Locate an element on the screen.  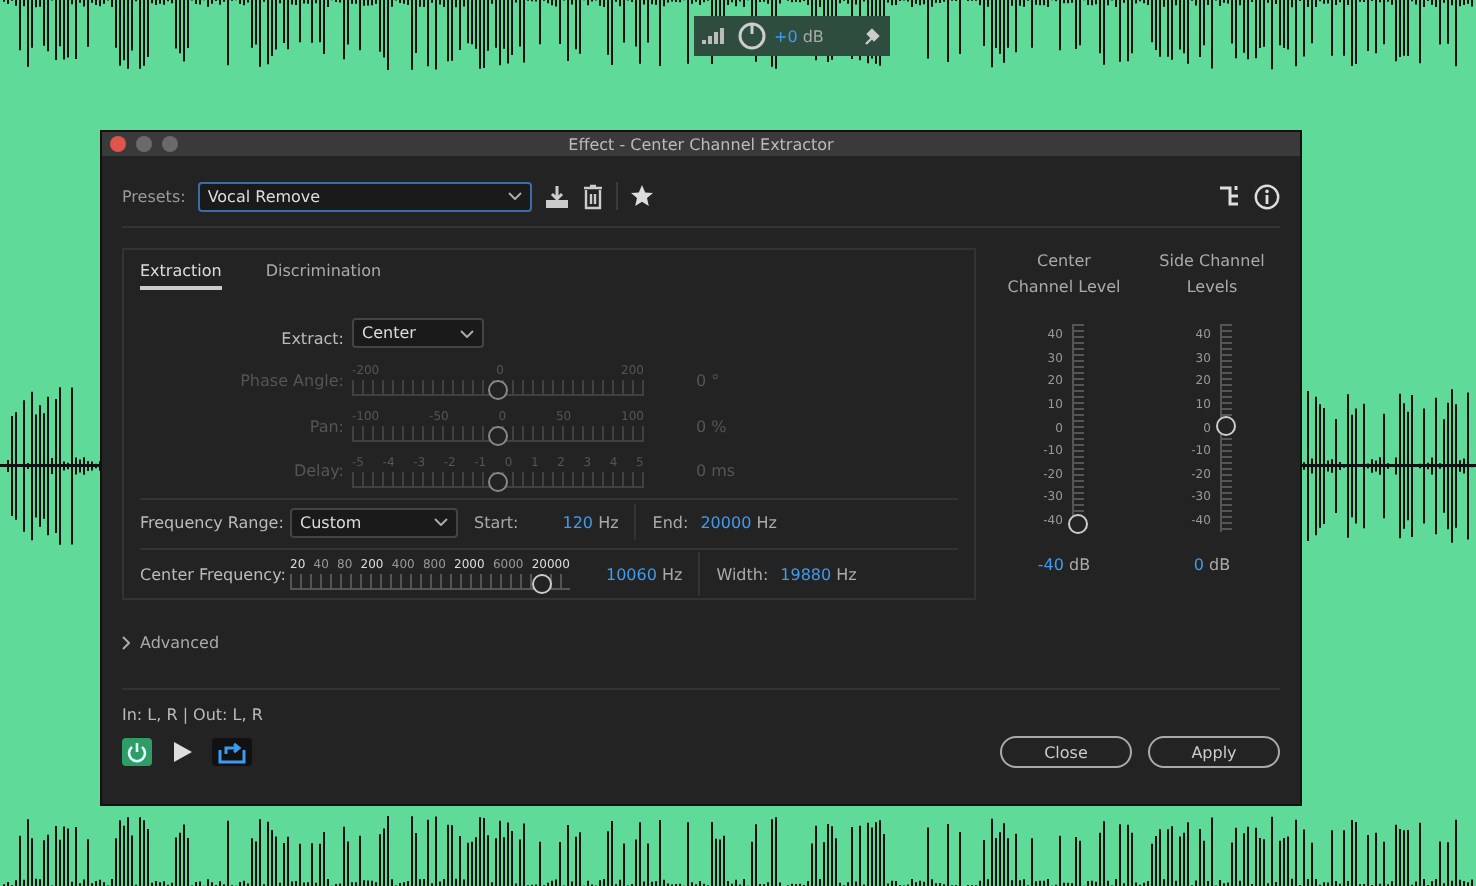
info-icon is located at coordinates (1267, 196).